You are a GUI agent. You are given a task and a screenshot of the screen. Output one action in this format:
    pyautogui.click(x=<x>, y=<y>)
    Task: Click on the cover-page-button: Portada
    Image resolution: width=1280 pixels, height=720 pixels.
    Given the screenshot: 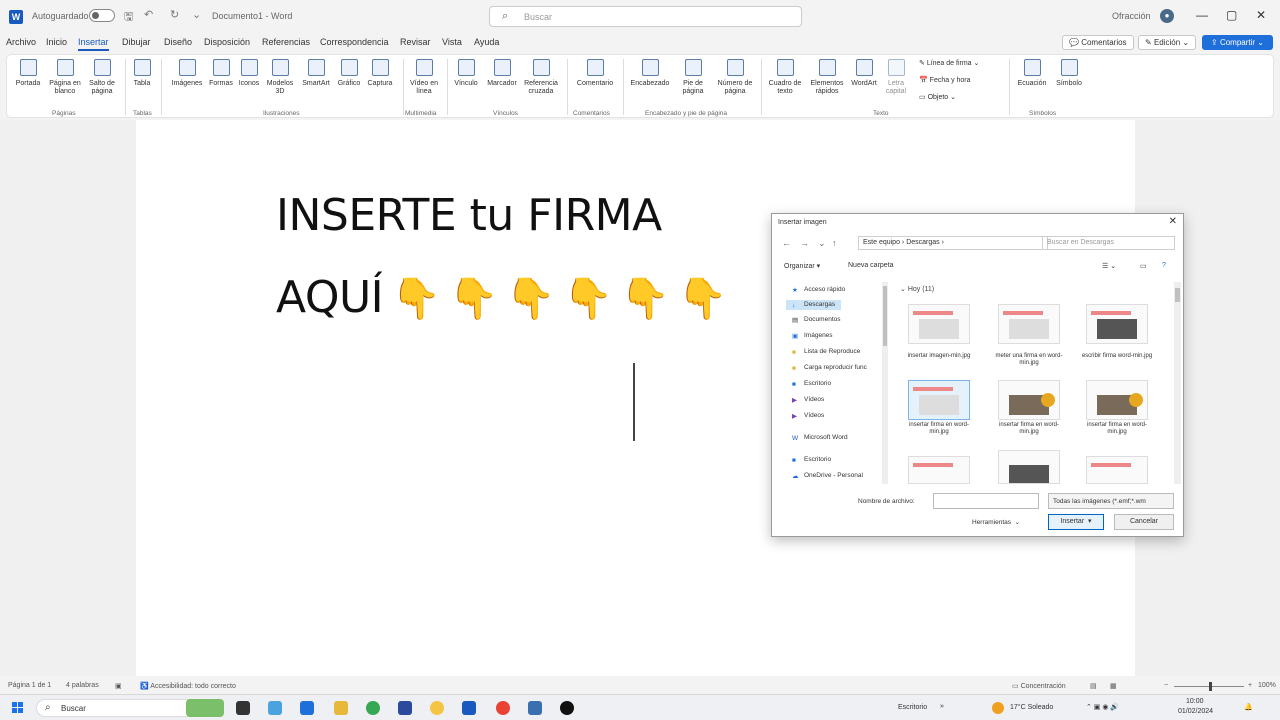 What is the action you would take?
    pyautogui.click(x=28, y=73)
    